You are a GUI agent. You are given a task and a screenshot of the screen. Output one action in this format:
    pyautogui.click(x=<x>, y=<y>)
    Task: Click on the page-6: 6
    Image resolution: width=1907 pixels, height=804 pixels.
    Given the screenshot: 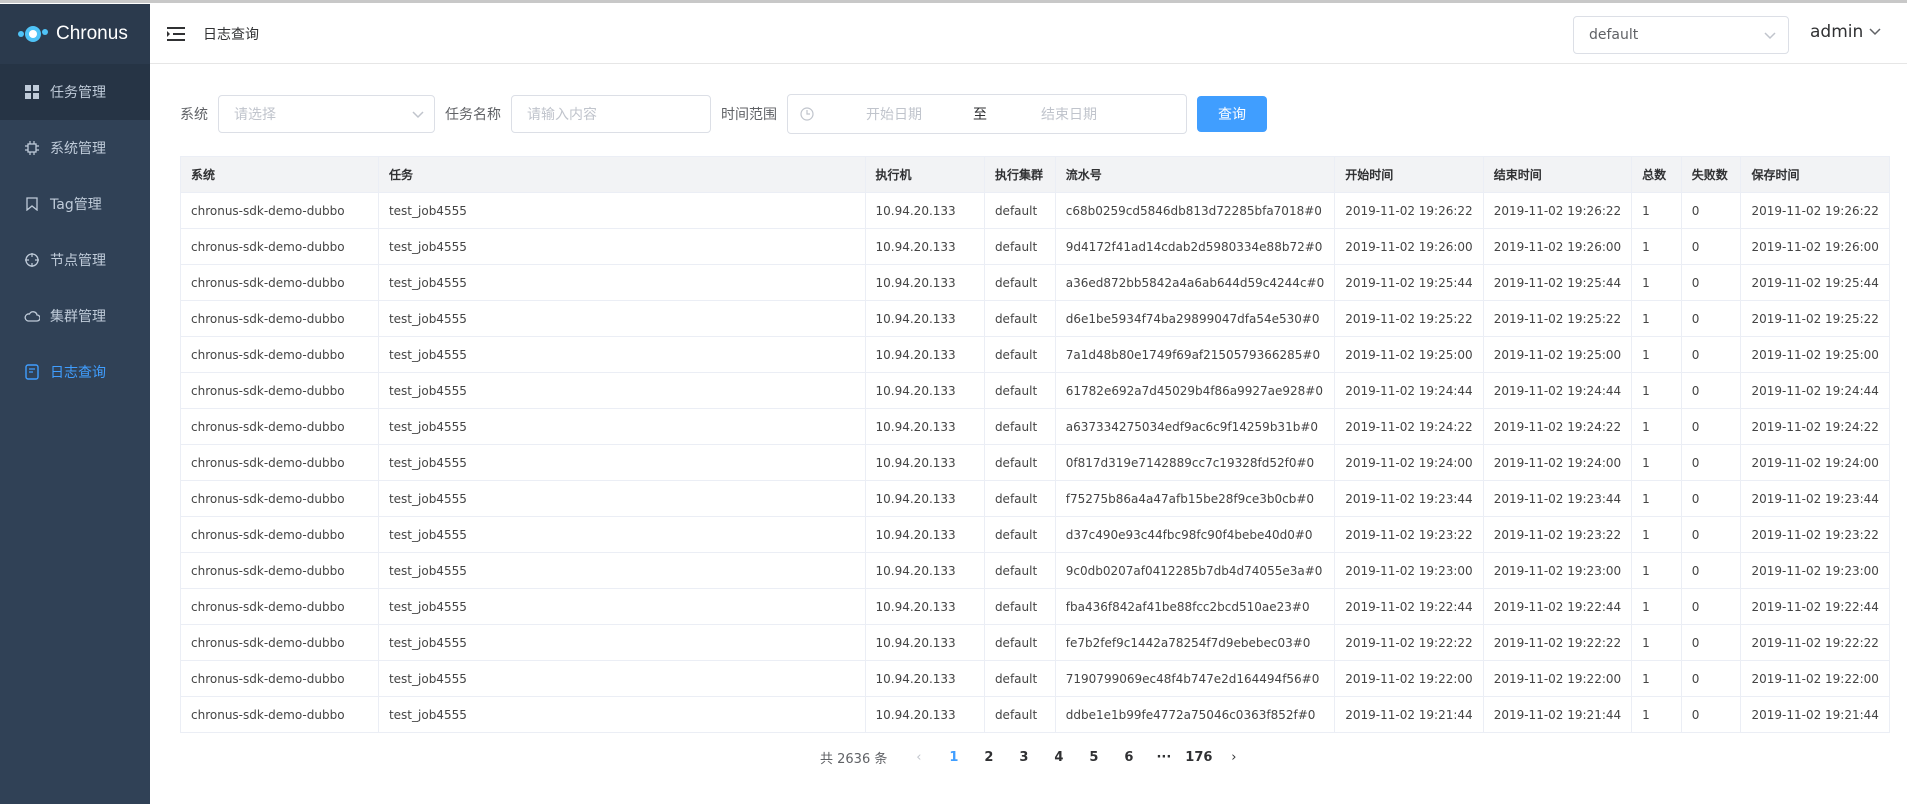 What is the action you would take?
    pyautogui.click(x=1128, y=757)
    